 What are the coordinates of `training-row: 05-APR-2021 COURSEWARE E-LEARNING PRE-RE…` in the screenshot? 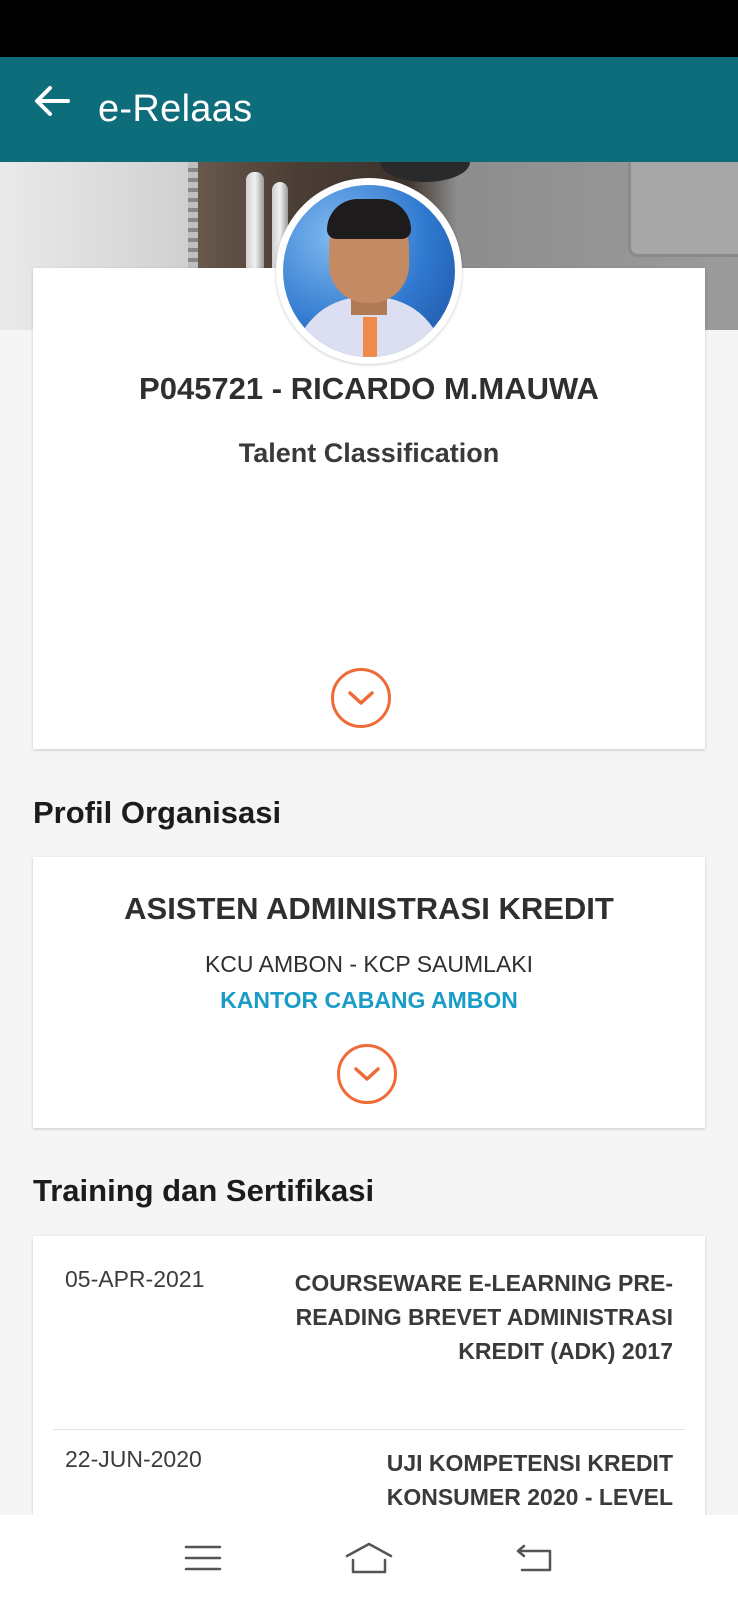 It's located at (369, 1348).